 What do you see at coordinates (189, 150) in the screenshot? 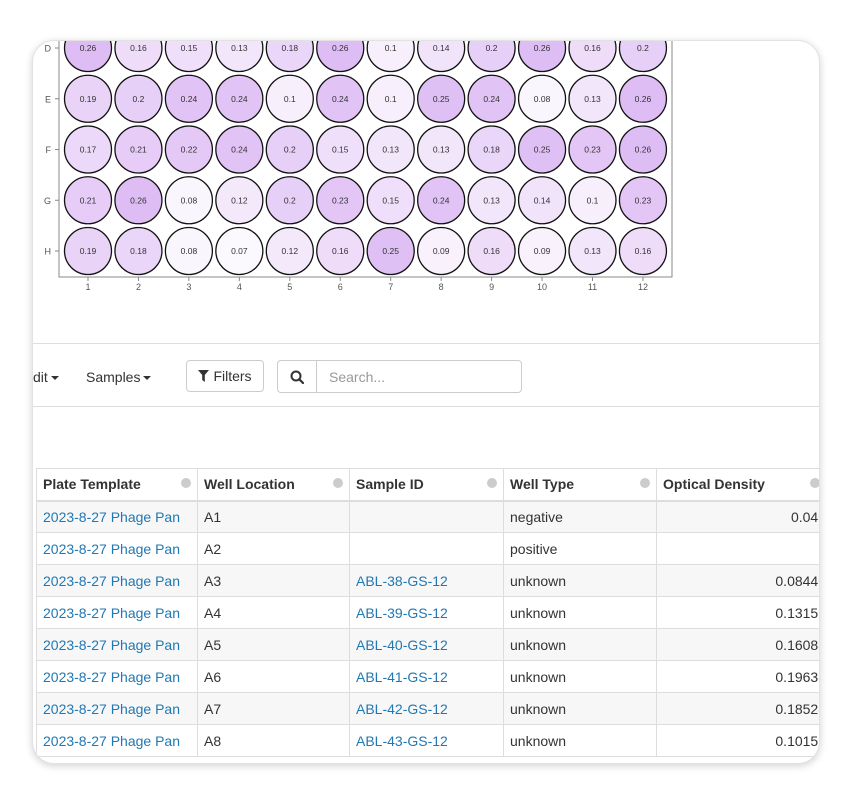
I see `well-value: 0.22` at bounding box center [189, 150].